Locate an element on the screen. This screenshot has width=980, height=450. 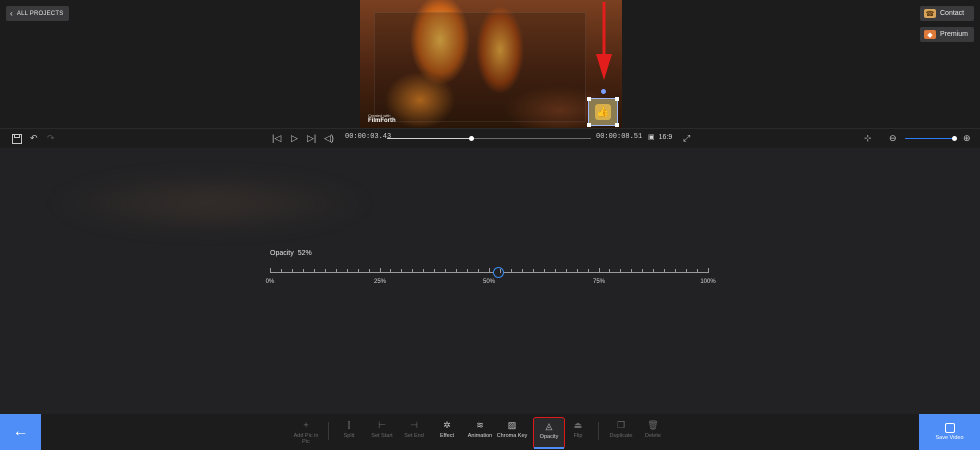
timeline-progress is located at coordinates (429, 138).